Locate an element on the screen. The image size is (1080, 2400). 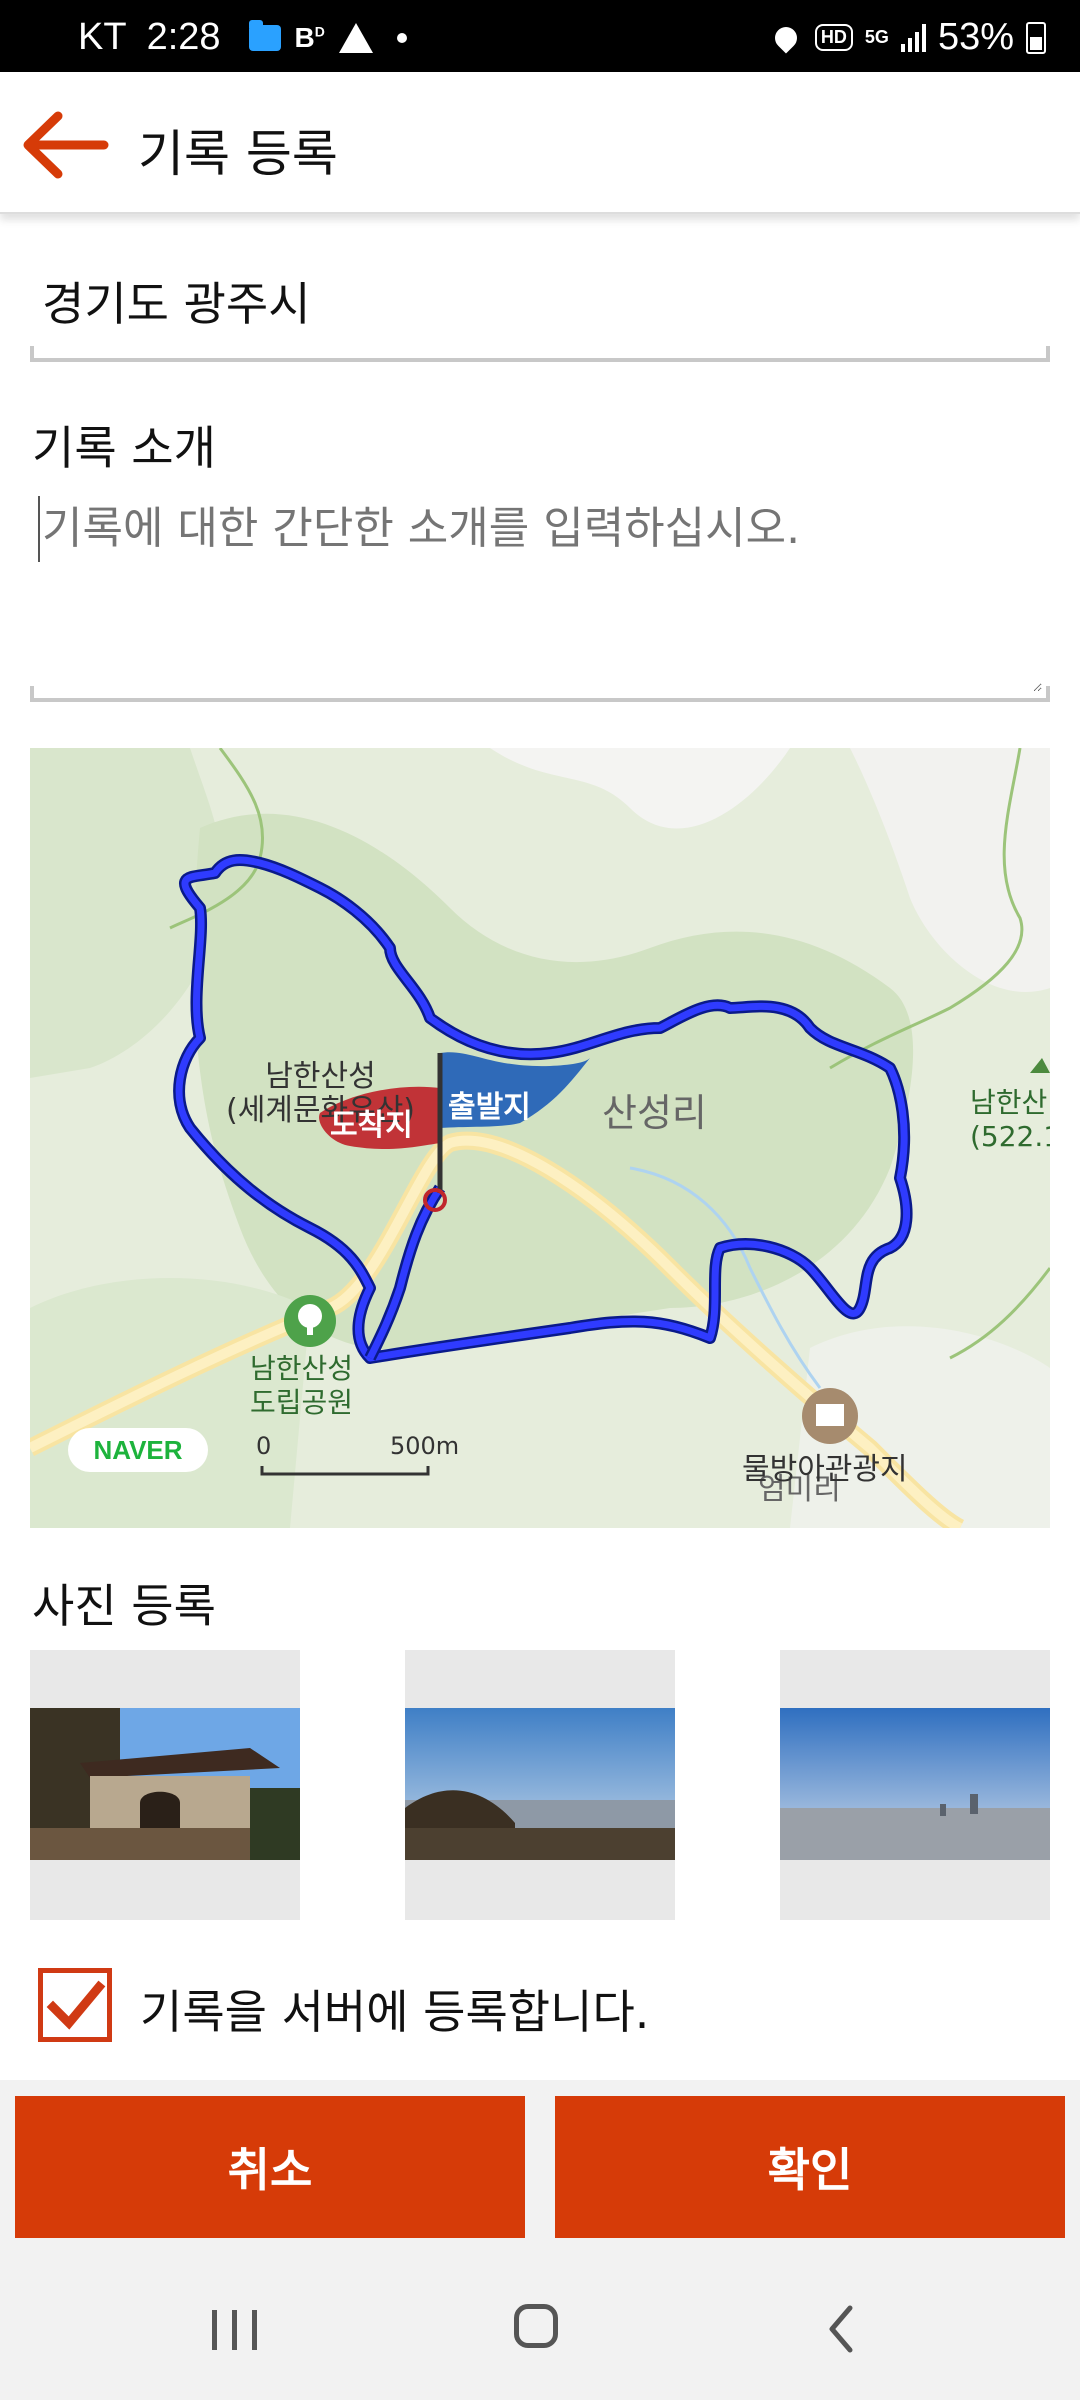
confirm-button: 확인 is located at coordinates (810, 2167).